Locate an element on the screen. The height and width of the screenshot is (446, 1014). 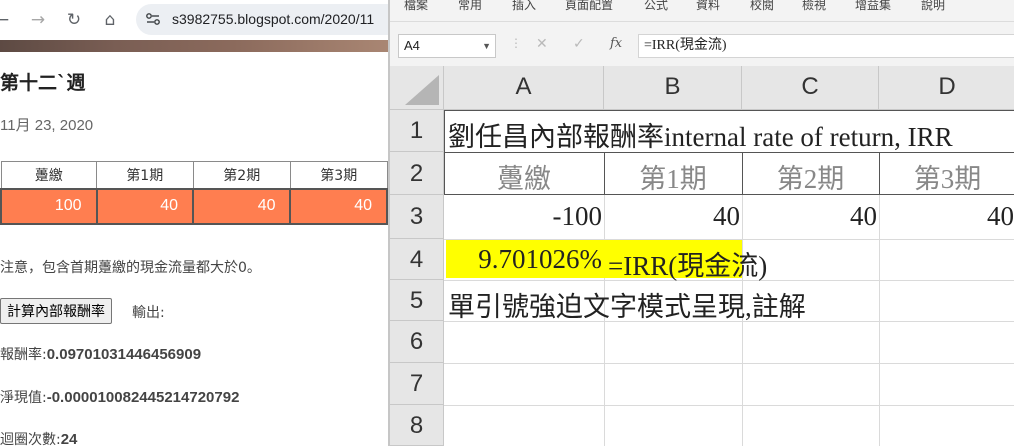
address-bar: s3982755.blogspot.com/2020/11 is located at coordinates (262, 19).